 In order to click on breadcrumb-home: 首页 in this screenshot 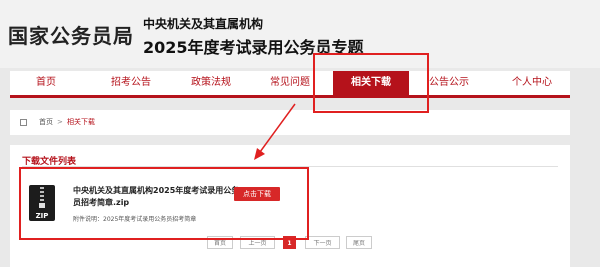, I will do `click(46, 122)`.